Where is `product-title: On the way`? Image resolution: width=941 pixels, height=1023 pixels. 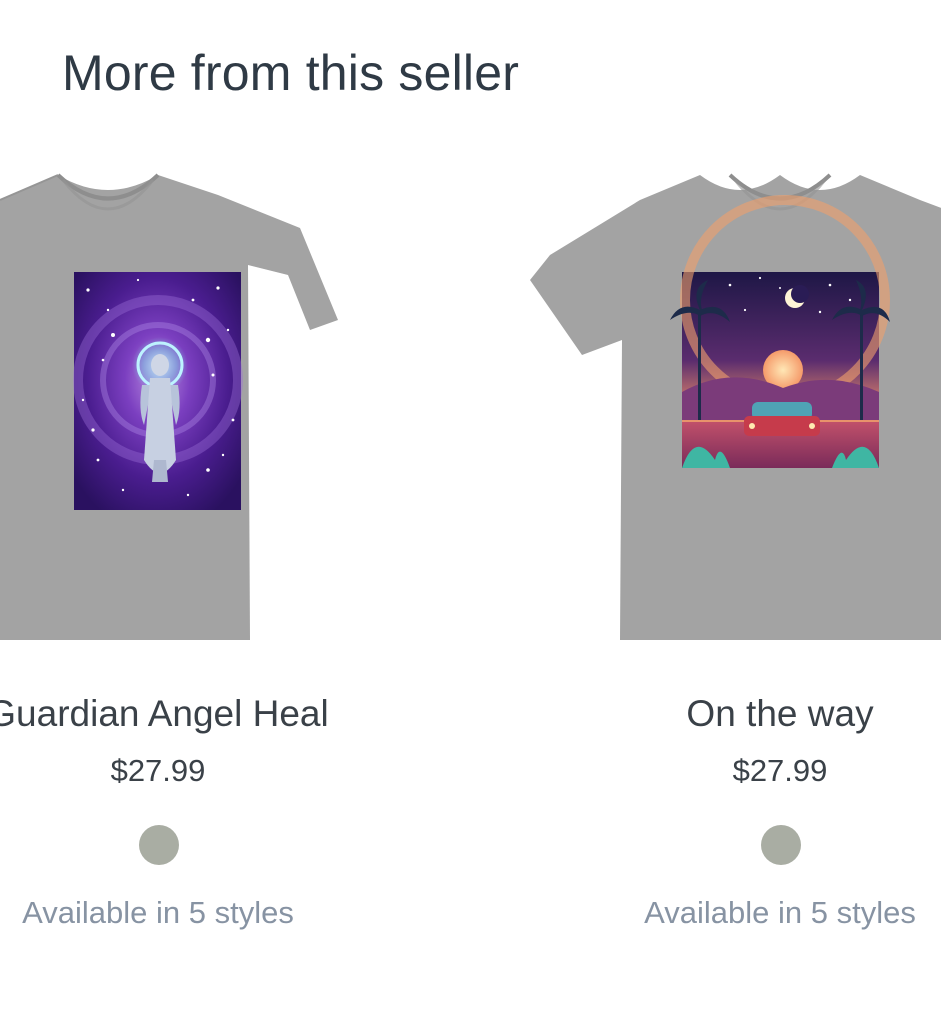
product-title: On the way is located at coordinates (735, 714).